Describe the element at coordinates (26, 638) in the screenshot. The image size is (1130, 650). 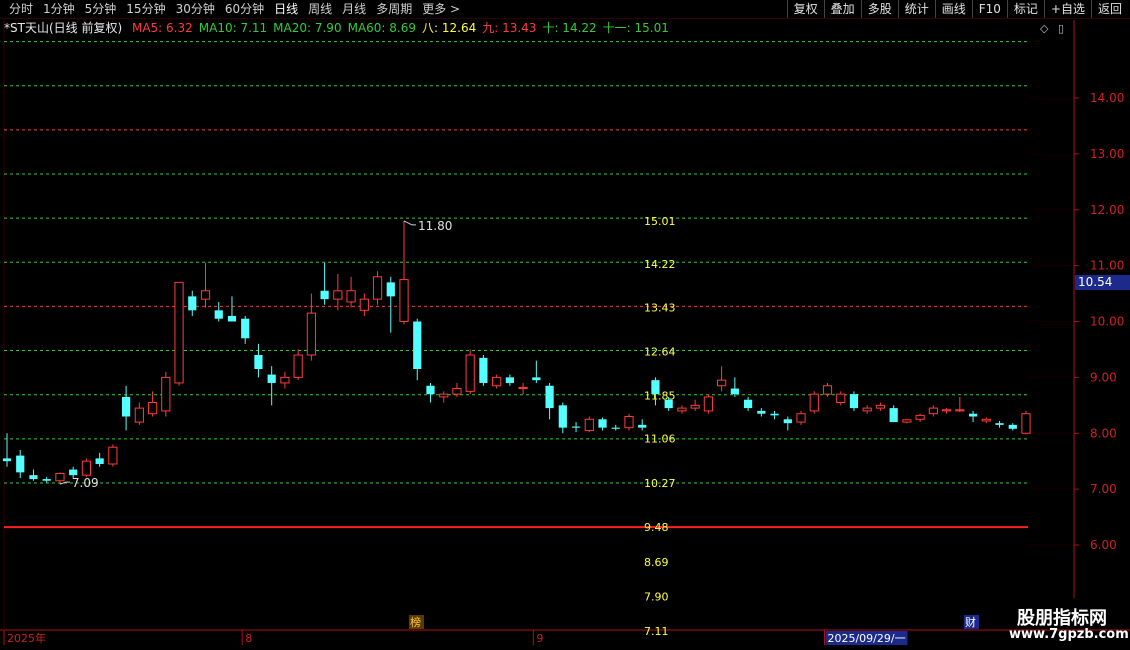
I see `x-label-0: 2025年` at that location.